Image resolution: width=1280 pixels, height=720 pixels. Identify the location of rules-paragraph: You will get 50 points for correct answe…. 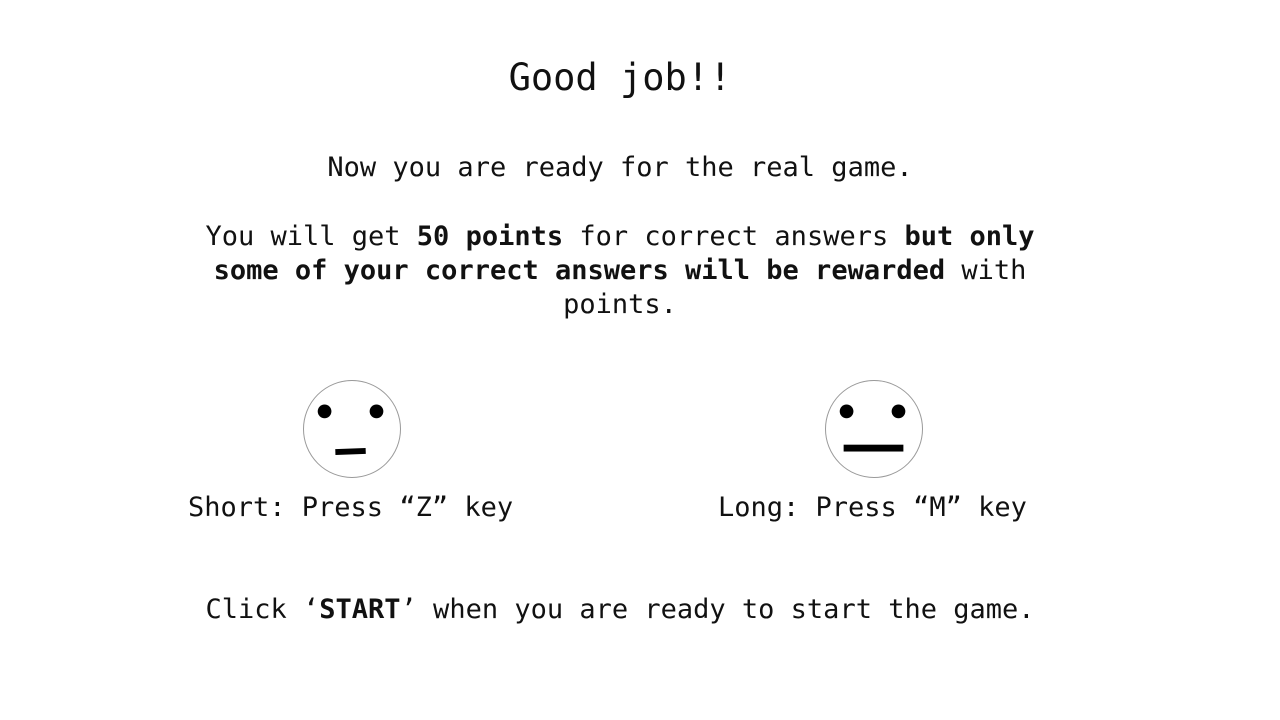
(620, 271).